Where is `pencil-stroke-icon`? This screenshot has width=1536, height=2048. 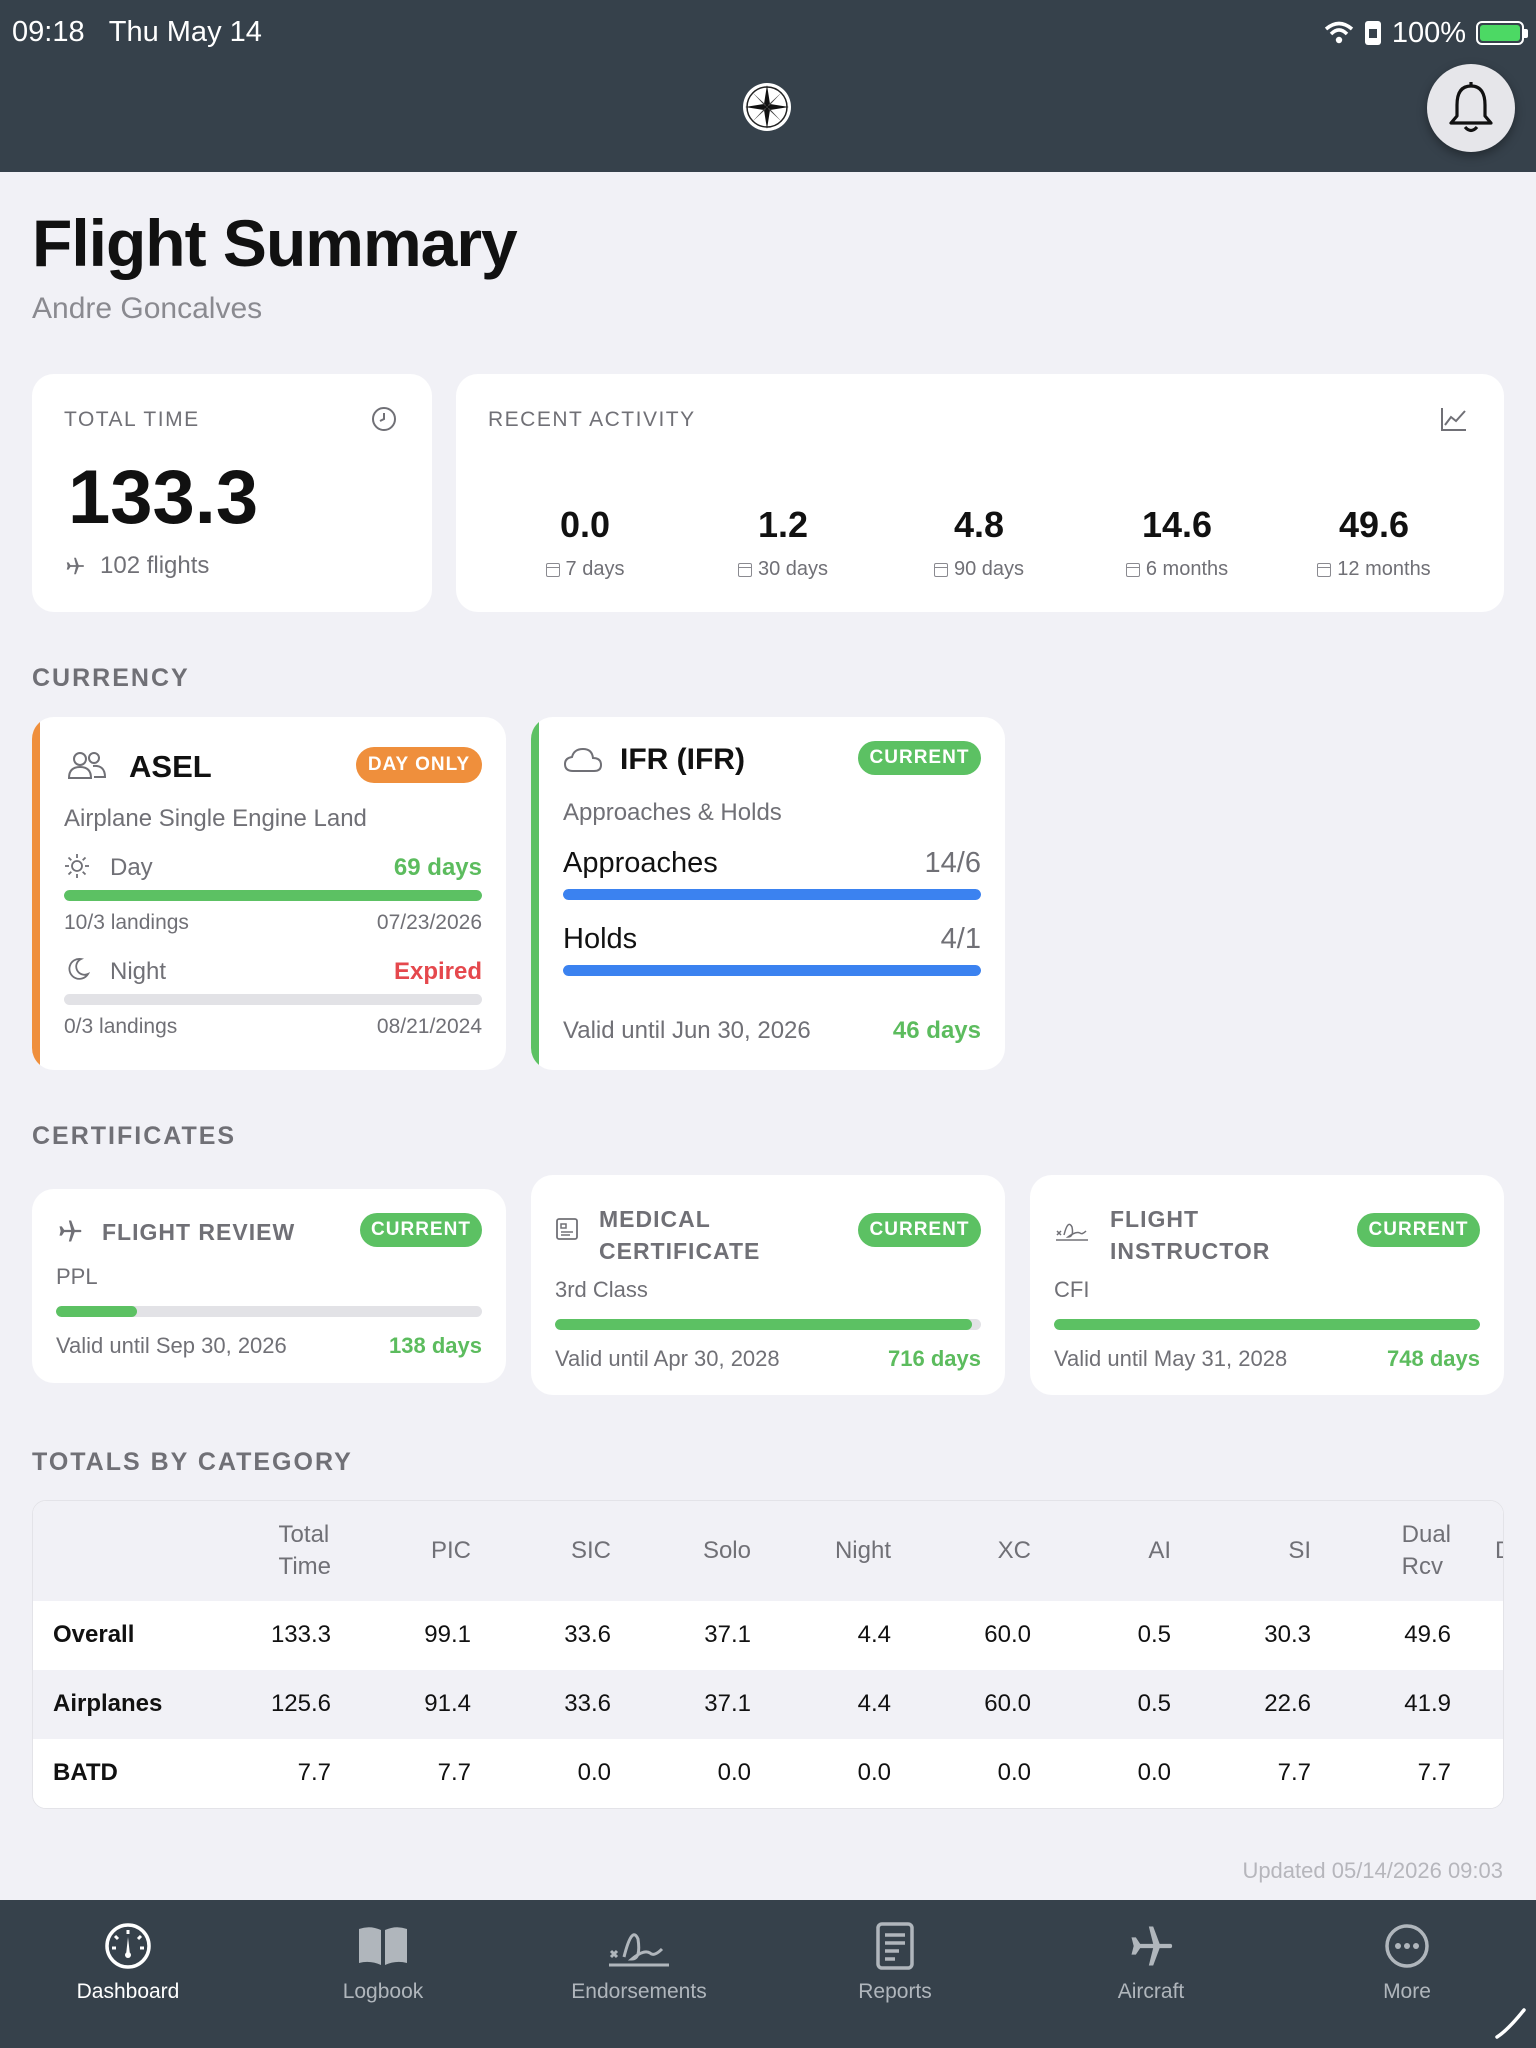
pencil-stroke-icon is located at coordinates (1510, 2023).